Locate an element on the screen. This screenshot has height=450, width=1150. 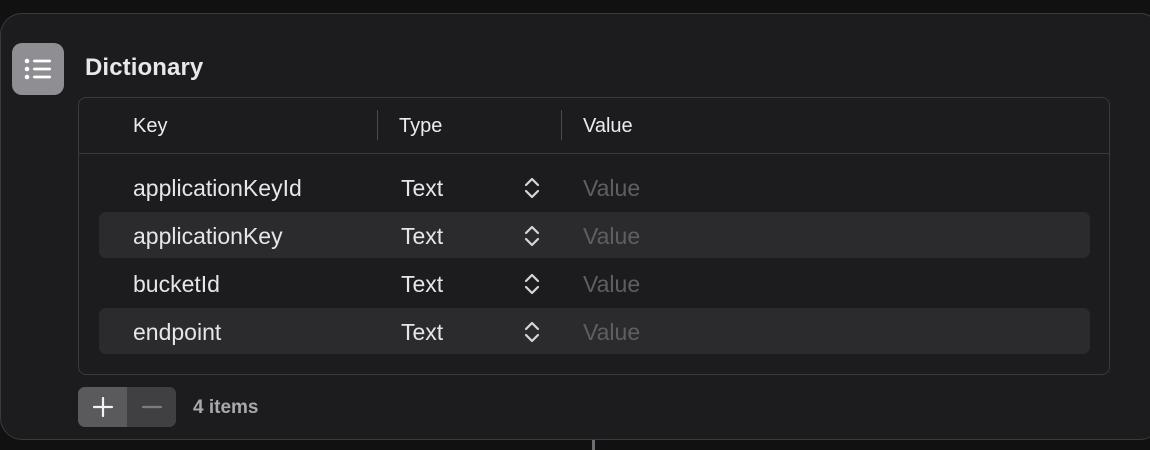
row-key: applicationKeyId is located at coordinates (217, 188).